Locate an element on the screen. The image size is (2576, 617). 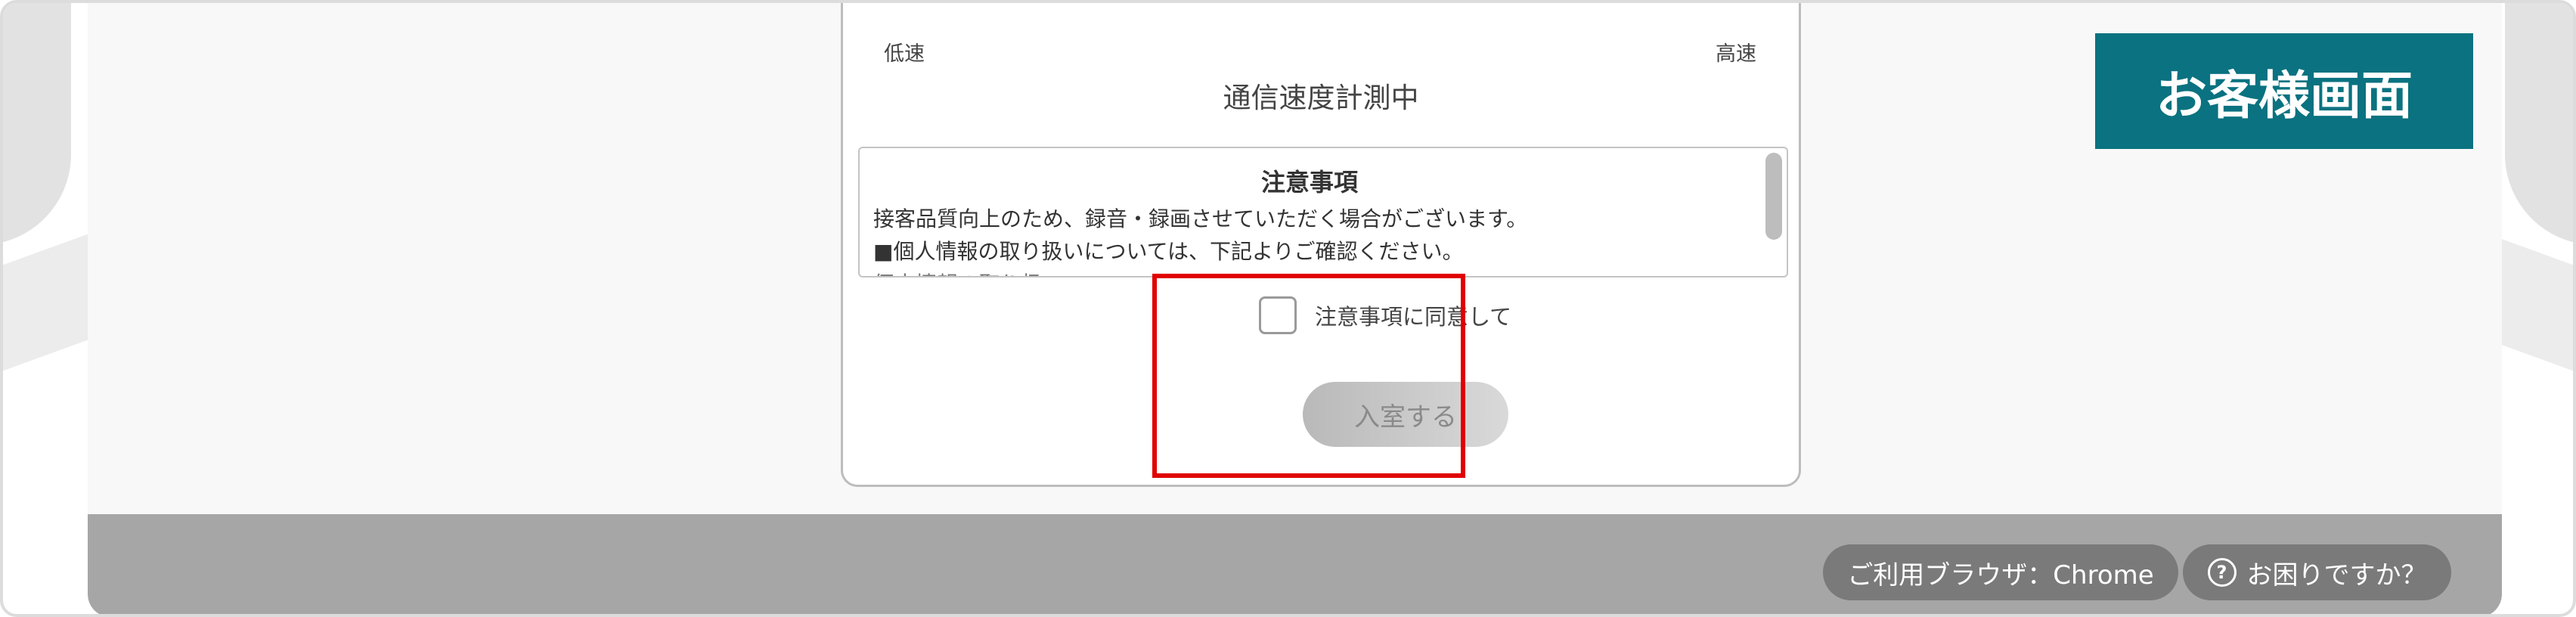
help-label: お困りですか？ is located at coordinates (2336, 575).